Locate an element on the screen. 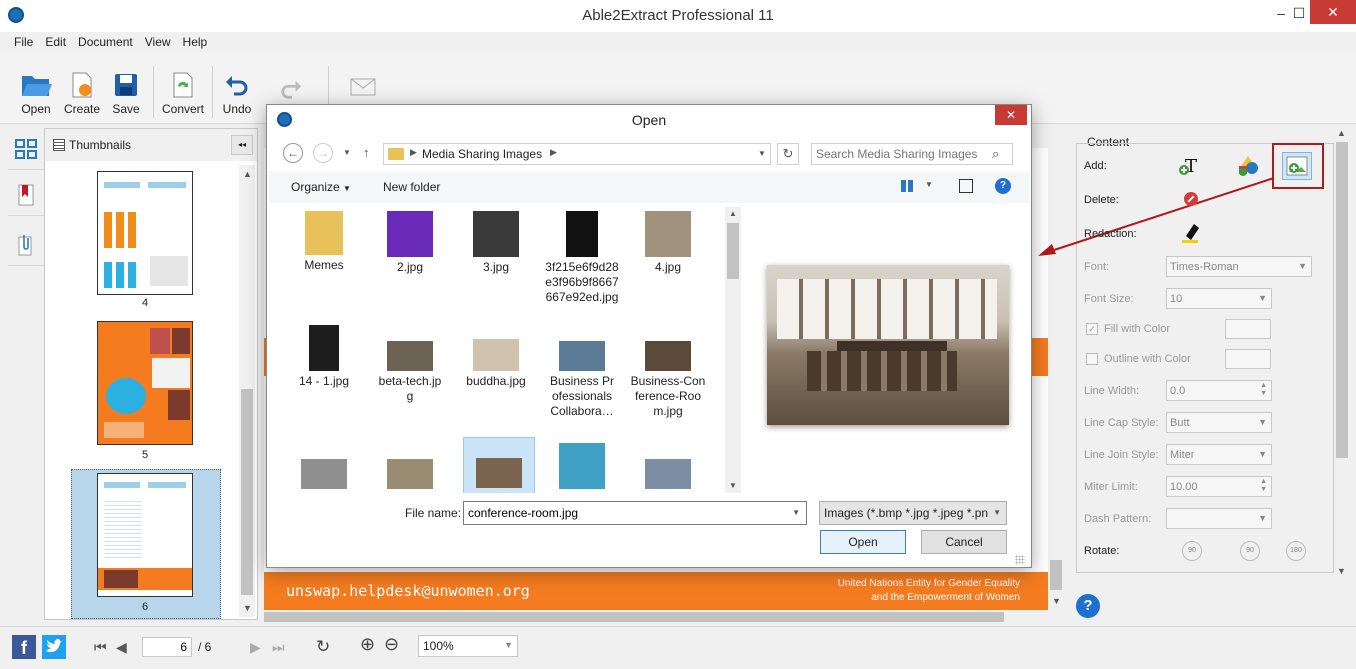 The width and height of the screenshot is (1356, 669). view-options-icon is located at coordinates (908, 186).